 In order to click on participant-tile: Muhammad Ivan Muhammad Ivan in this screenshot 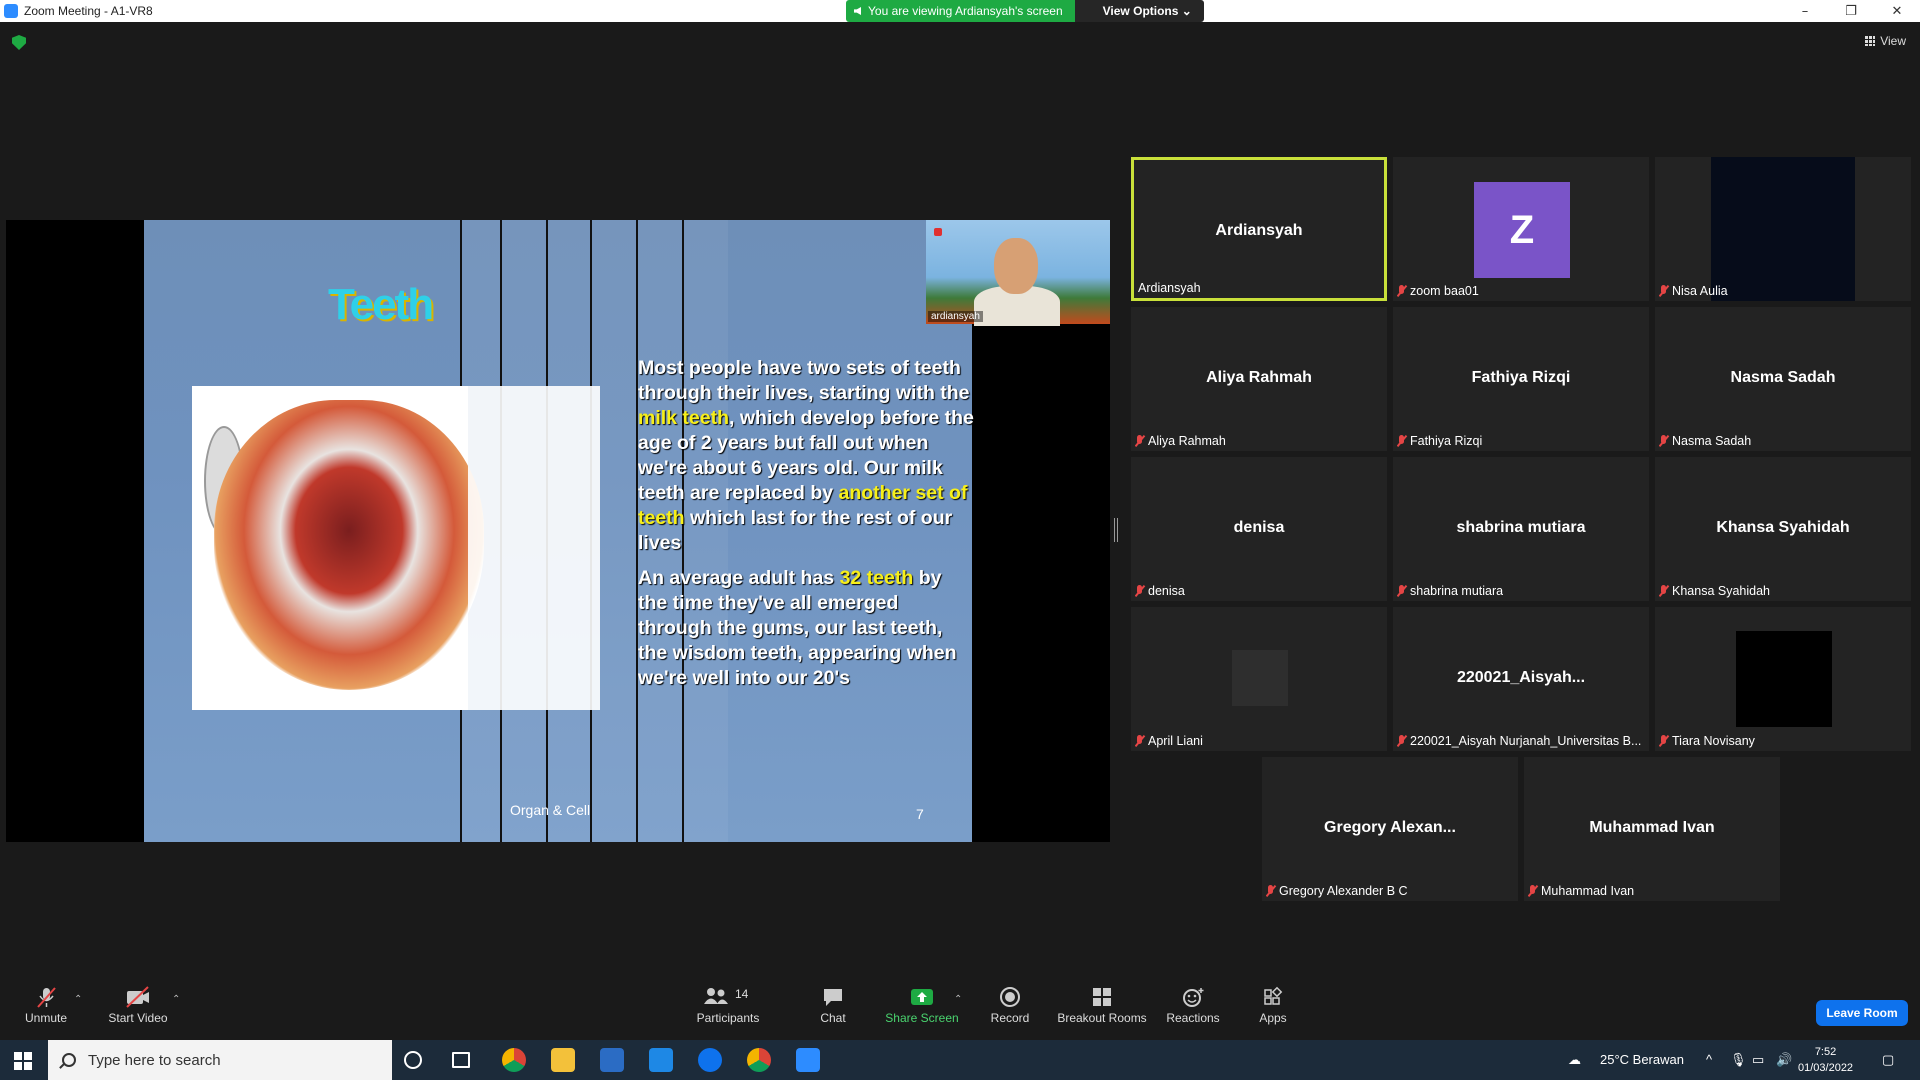, I will do `click(1652, 829)`.